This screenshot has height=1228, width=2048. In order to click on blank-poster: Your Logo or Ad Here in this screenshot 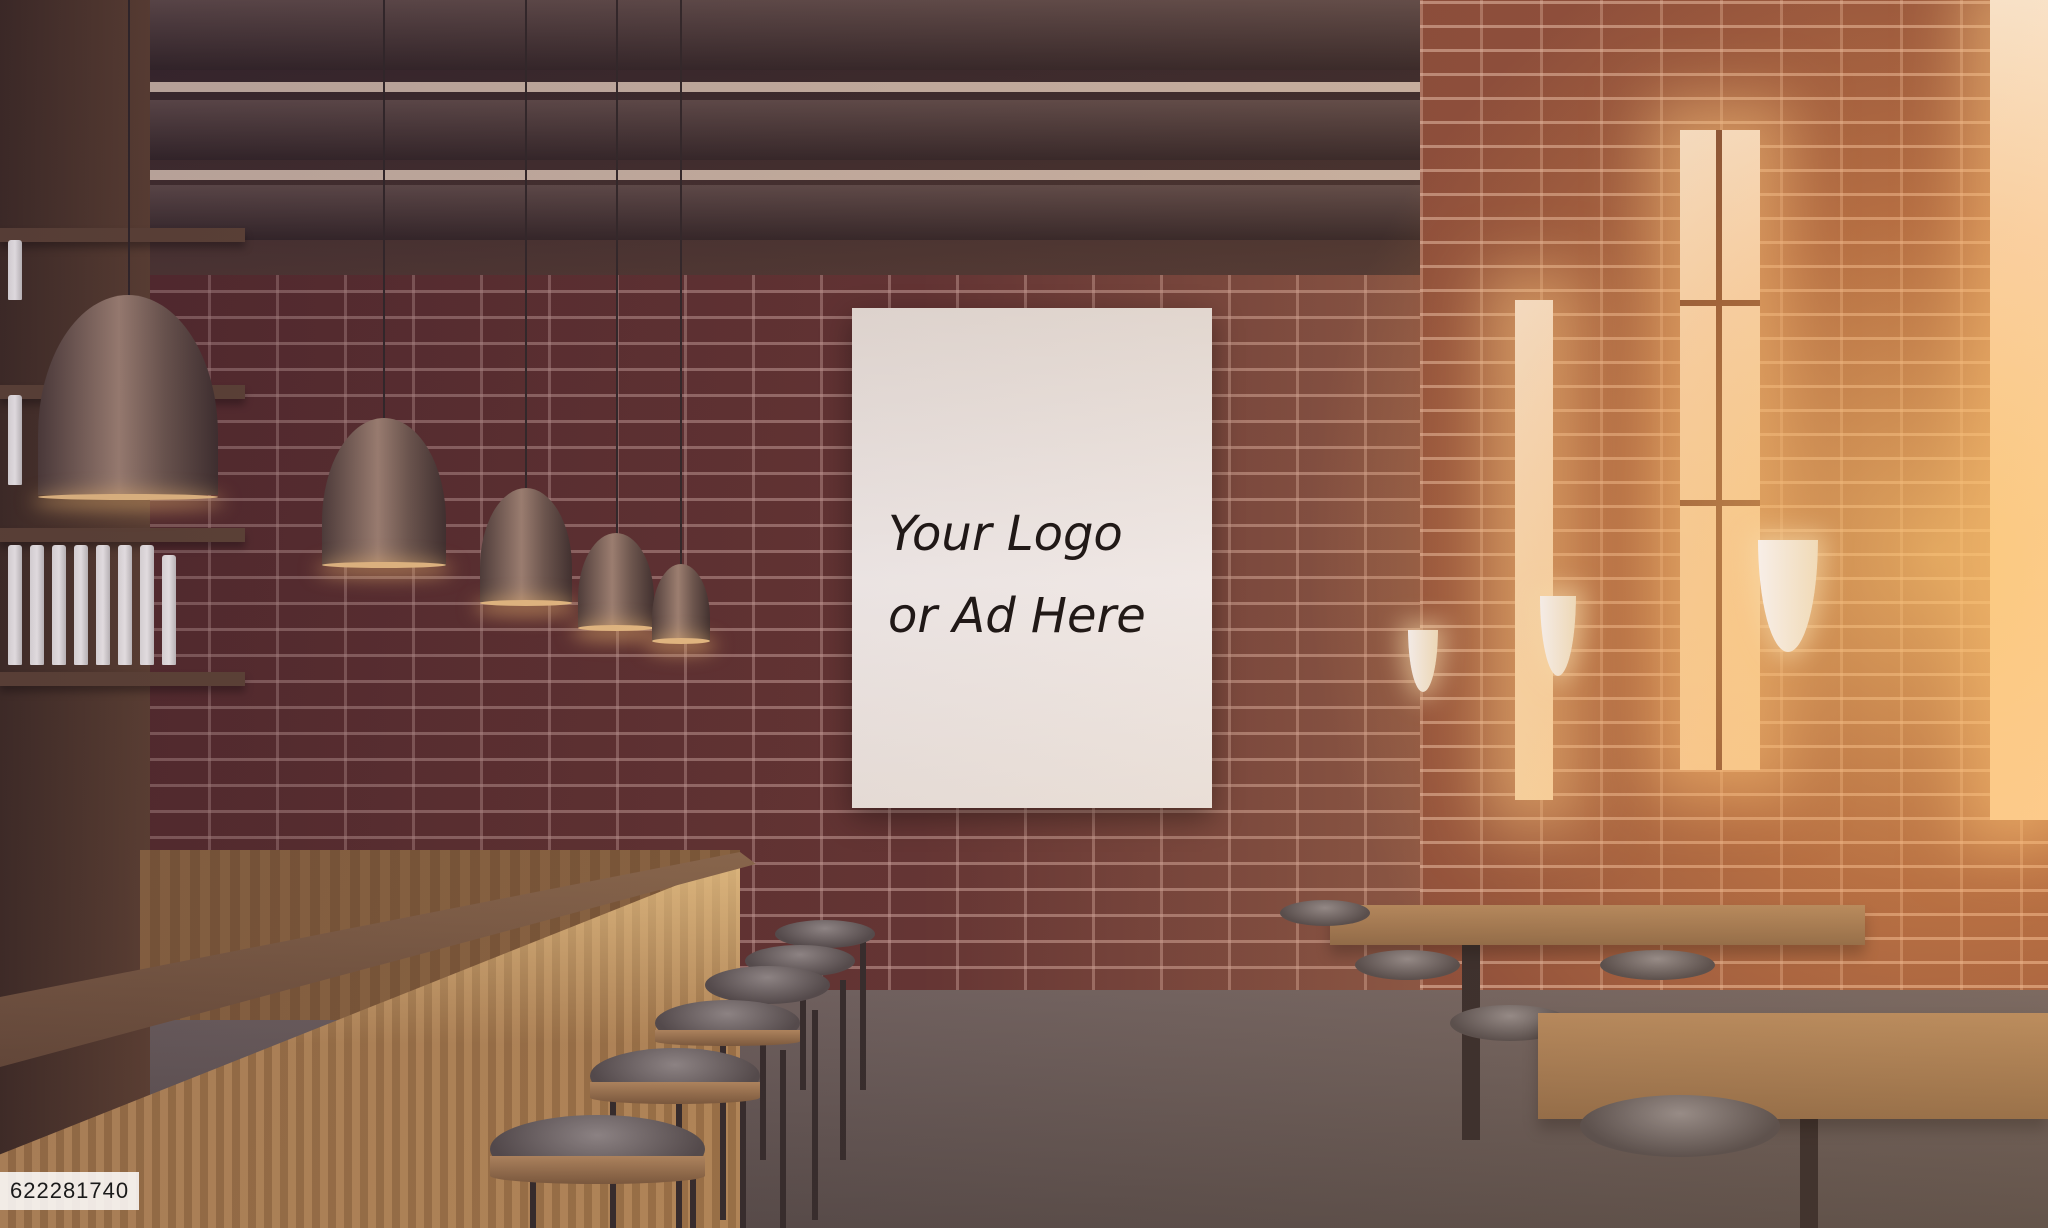, I will do `click(1032, 558)`.